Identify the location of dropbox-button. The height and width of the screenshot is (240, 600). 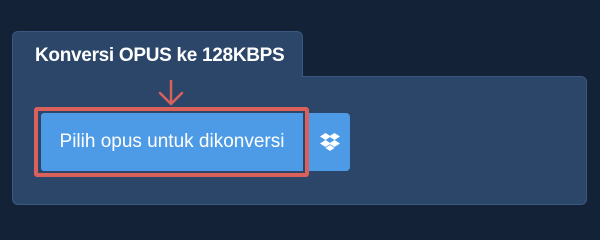
(329, 142).